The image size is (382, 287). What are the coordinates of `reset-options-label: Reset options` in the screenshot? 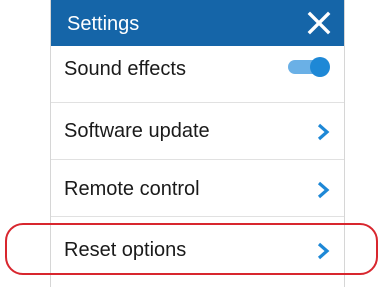 It's located at (125, 250).